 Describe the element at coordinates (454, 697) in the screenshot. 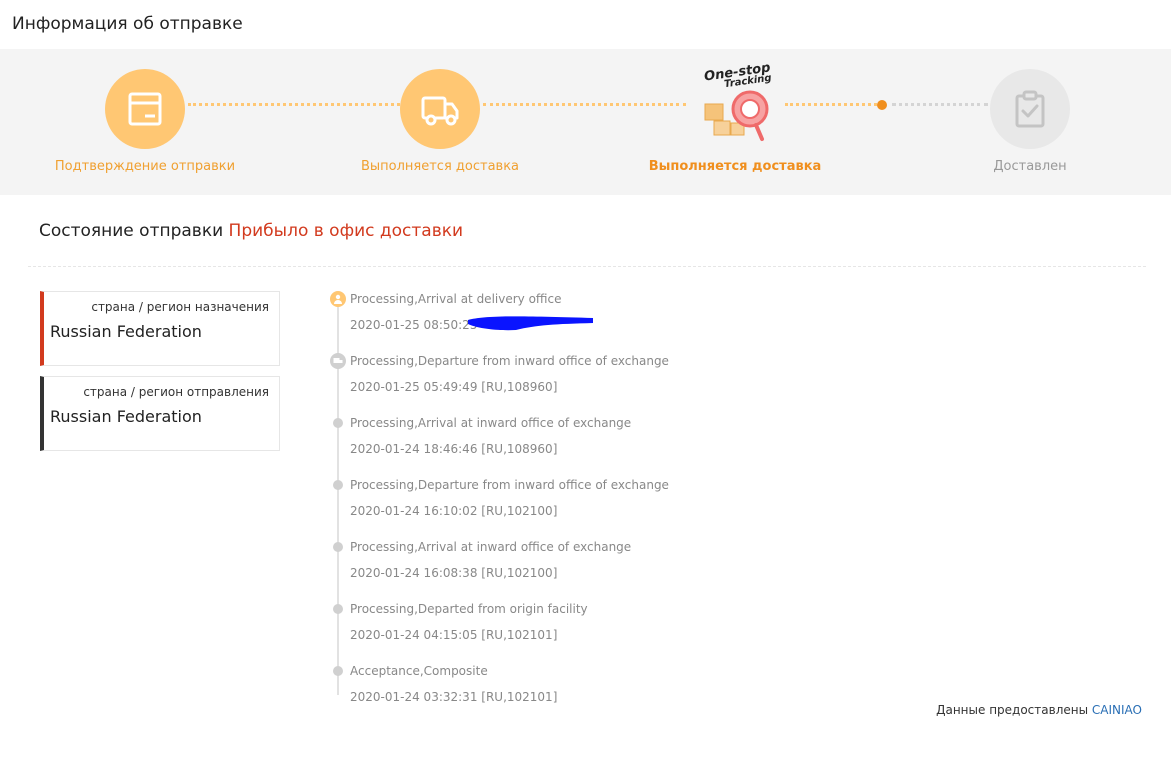

I see `event-time: 2020-01-24 03:32:31 [RU,102101]` at that location.